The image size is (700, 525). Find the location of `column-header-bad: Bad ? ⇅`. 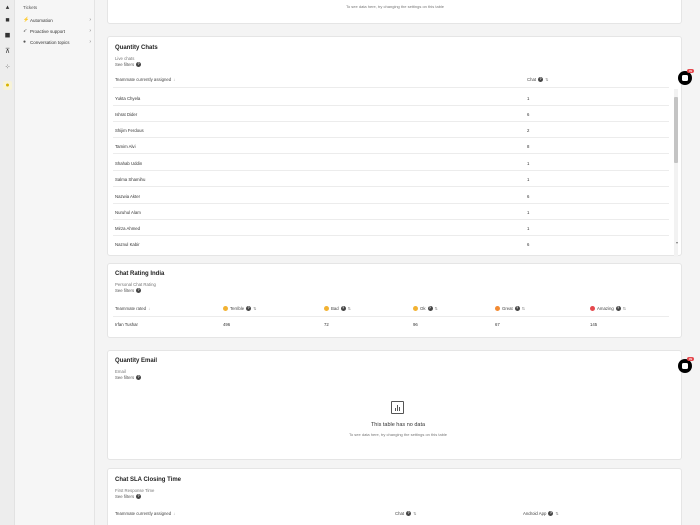

column-header-bad: Bad ? ⇅ is located at coordinates (337, 308).